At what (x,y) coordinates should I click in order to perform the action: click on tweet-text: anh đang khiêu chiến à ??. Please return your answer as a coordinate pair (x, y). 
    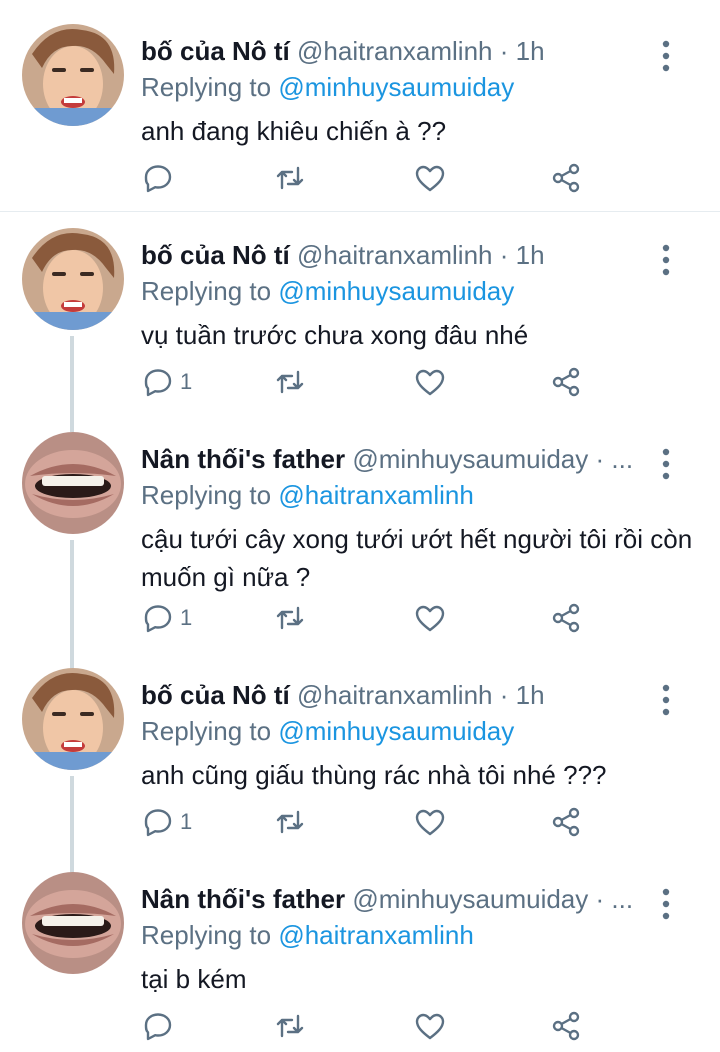
    Looking at the image, I should click on (294, 131).